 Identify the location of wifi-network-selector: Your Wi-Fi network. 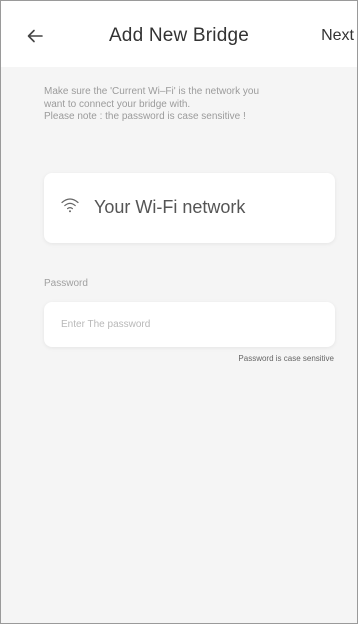
(189, 208).